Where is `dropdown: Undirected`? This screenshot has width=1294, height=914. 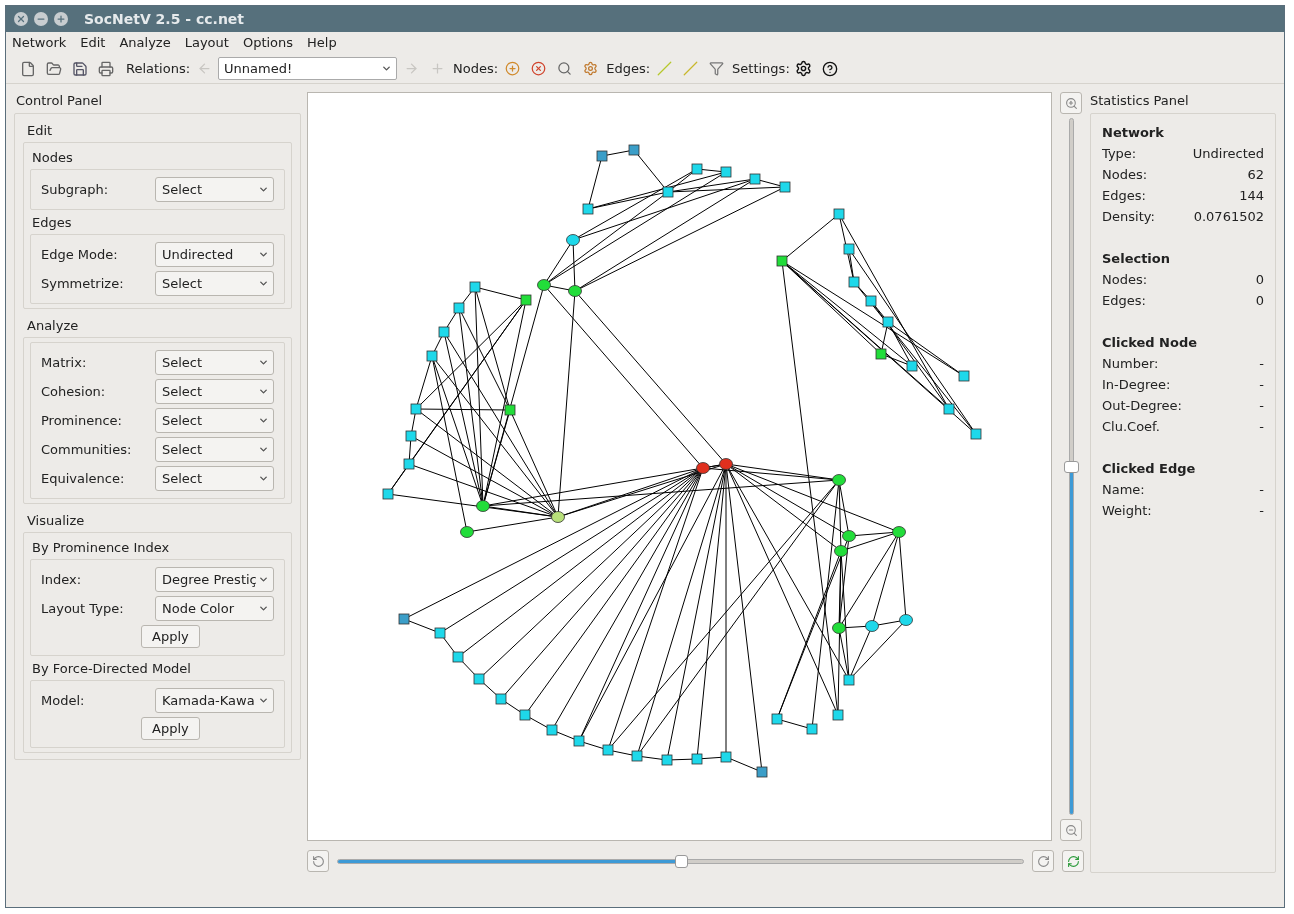 dropdown: Undirected is located at coordinates (214, 254).